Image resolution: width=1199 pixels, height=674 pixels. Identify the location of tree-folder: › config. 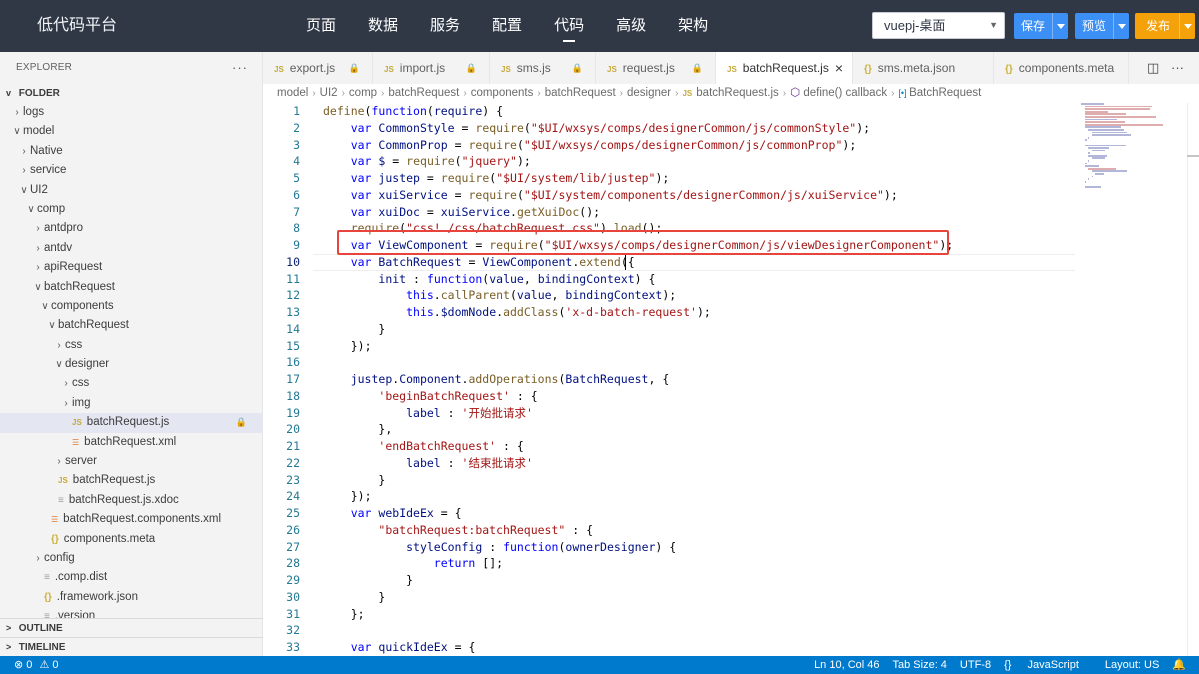
(131, 558).